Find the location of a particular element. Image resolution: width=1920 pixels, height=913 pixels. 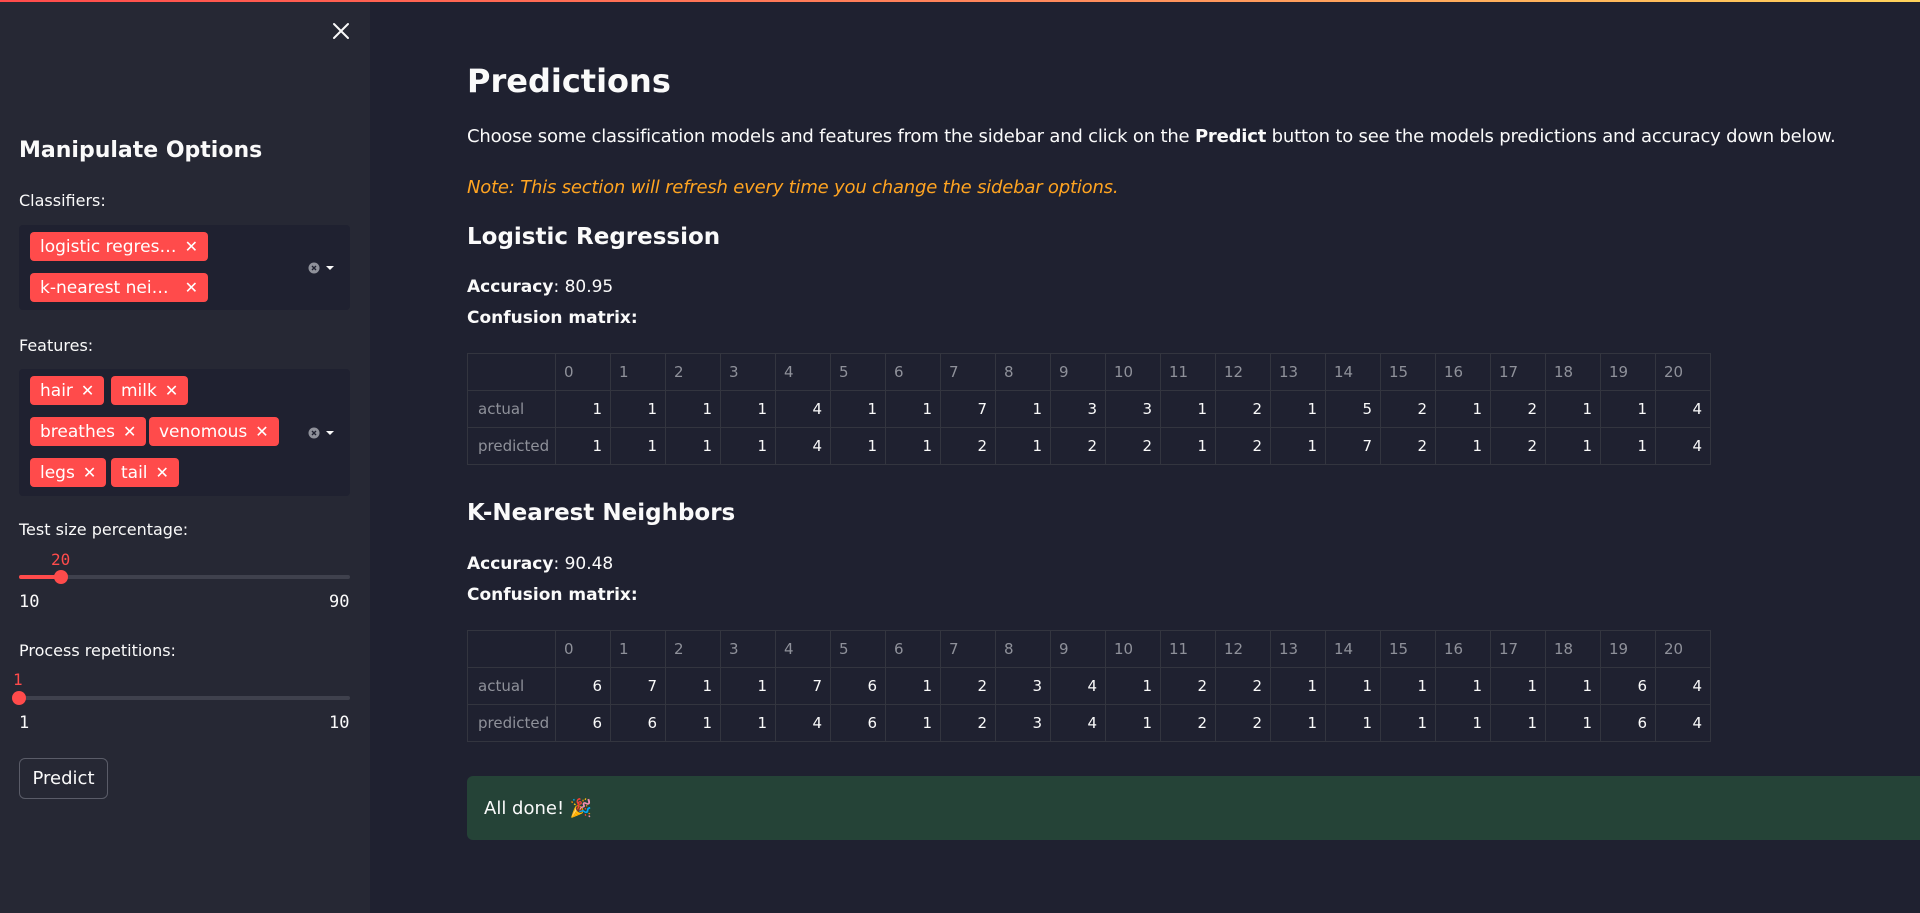

feature-tag: venomous ✕ is located at coordinates (214, 431).